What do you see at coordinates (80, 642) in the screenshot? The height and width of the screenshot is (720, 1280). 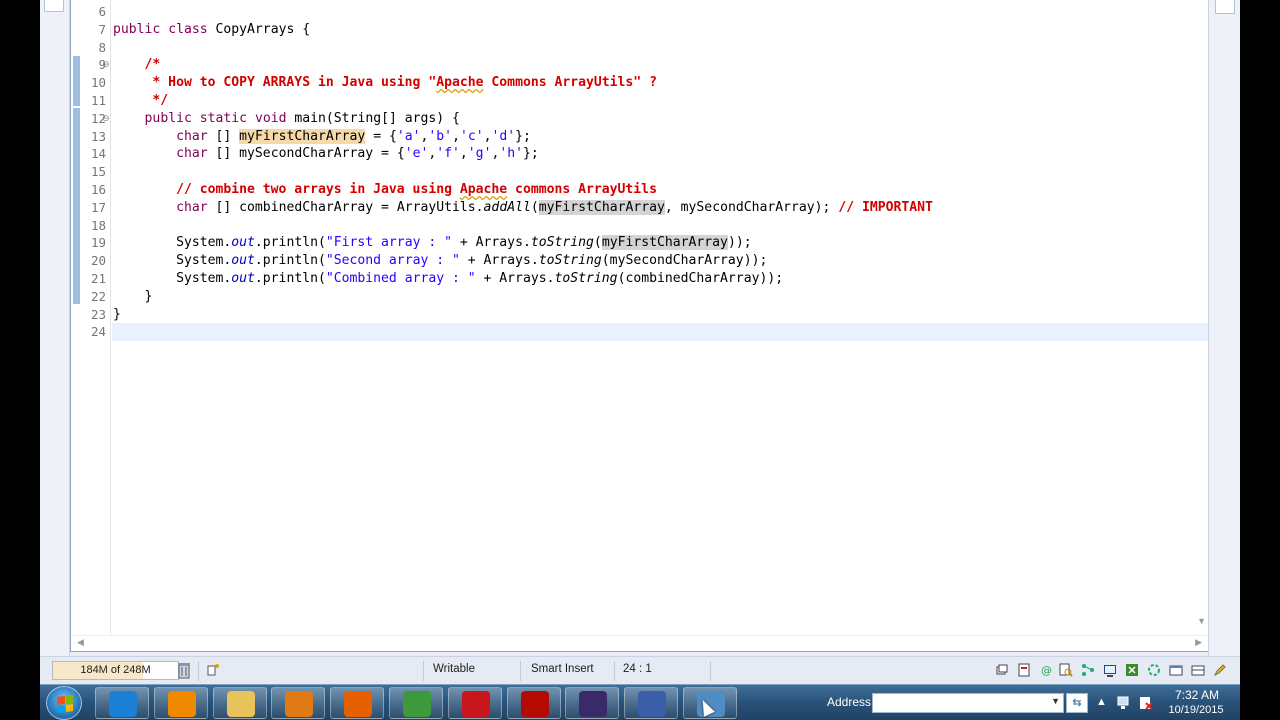 I see `scroll-left-arrow: ◀` at bounding box center [80, 642].